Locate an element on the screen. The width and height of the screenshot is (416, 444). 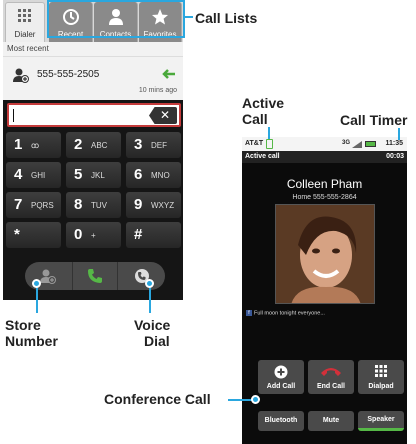
voice-dial-button is located at coordinates (142, 276).